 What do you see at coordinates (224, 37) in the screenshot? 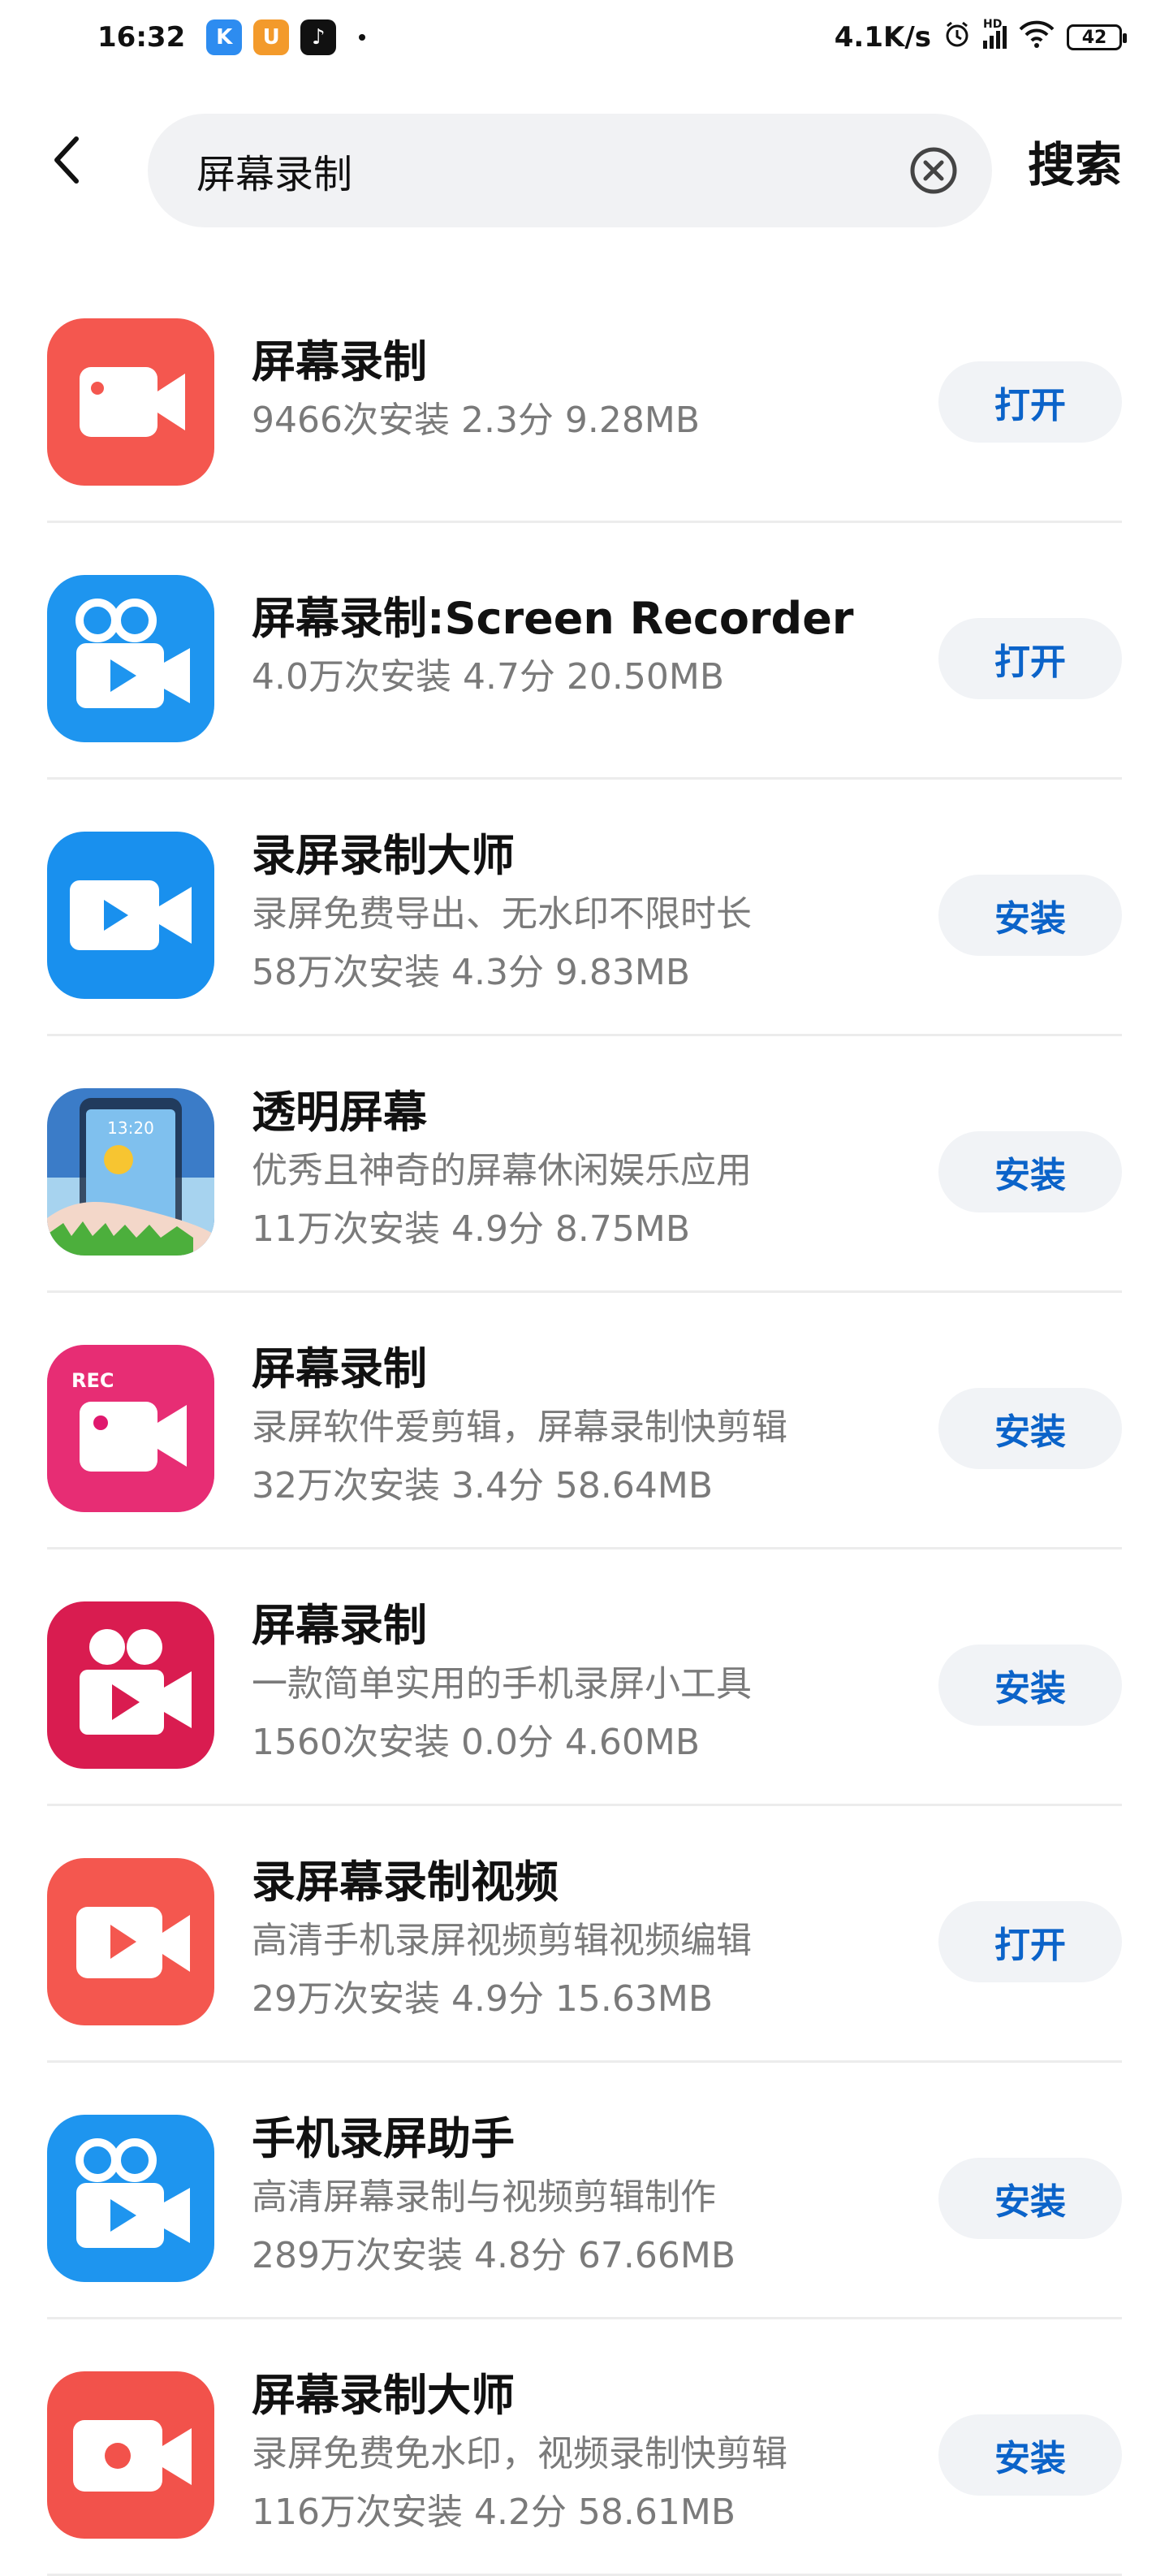
I see `browser-app-icon: K` at bounding box center [224, 37].